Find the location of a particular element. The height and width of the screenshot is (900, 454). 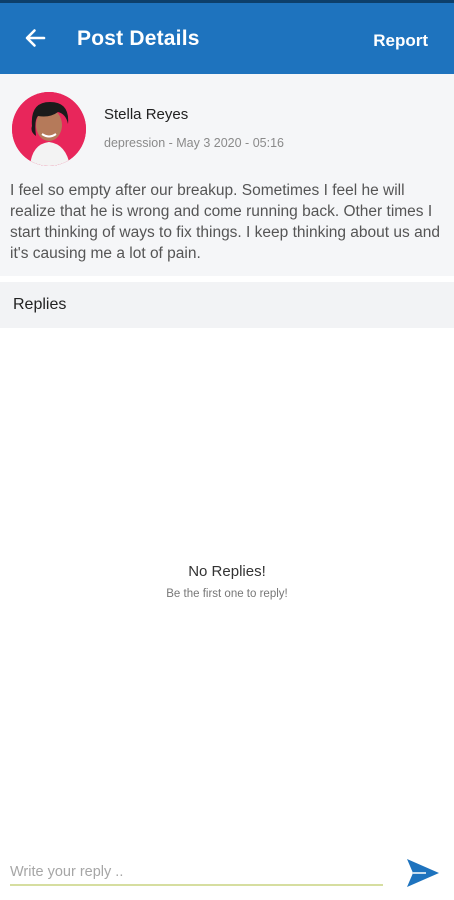

empty-state-title: No Replies! is located at coordinates (227, 571).